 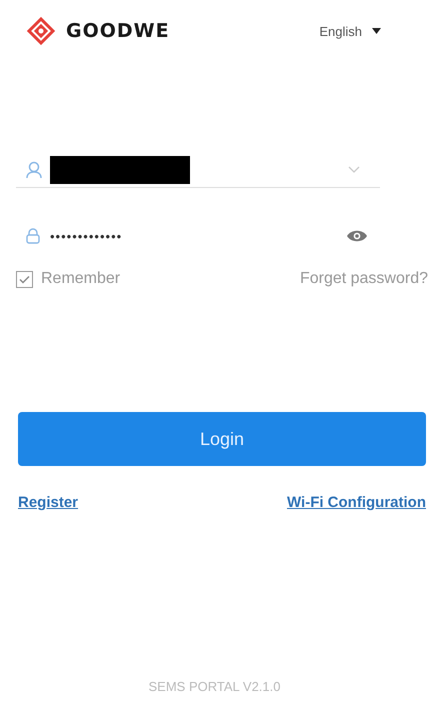 What do you see at coordinates (356, 502) in the screenshot?
I see `wifi-configuration-link: Wi-Fi Configuration` at bounding box center [356, 502].